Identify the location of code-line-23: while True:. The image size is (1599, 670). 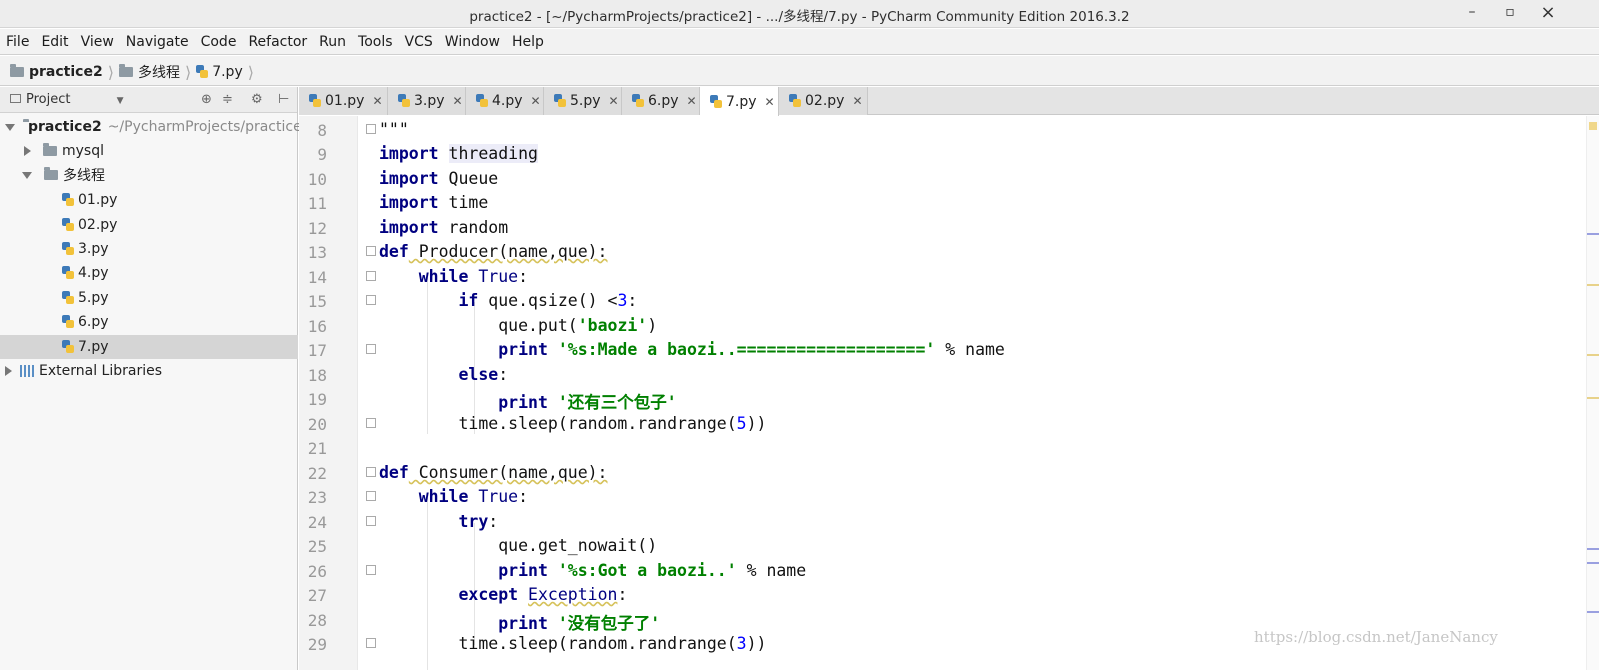
(473, 496).